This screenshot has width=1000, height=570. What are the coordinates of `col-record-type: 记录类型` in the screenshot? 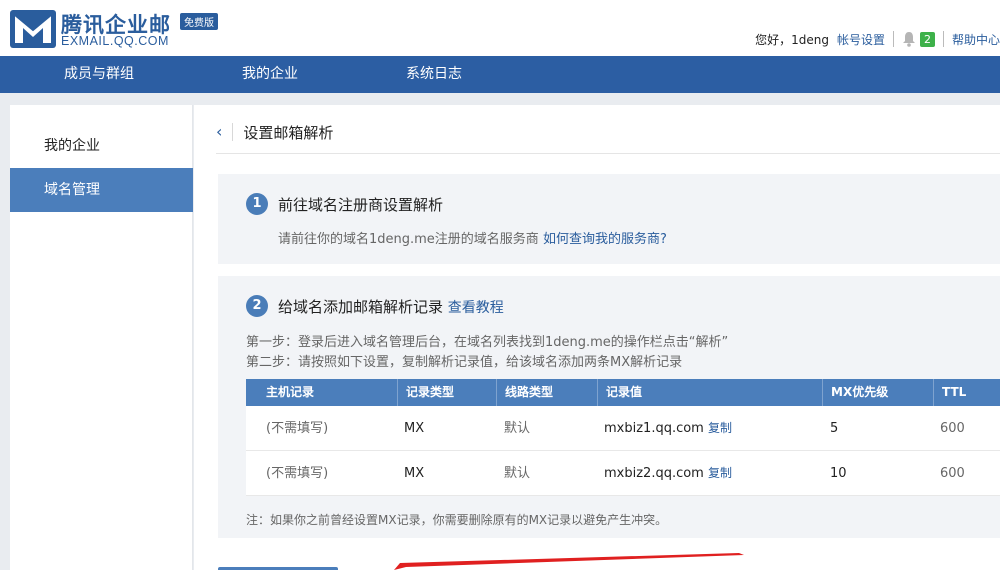 It's located at (425, 392).